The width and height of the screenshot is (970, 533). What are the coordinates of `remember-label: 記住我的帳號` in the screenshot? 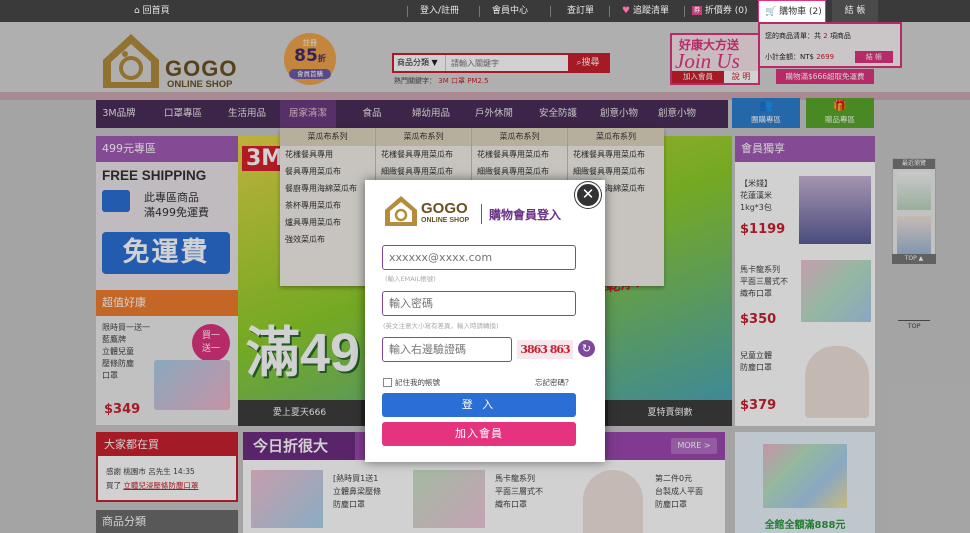 It's located at (417, 382).